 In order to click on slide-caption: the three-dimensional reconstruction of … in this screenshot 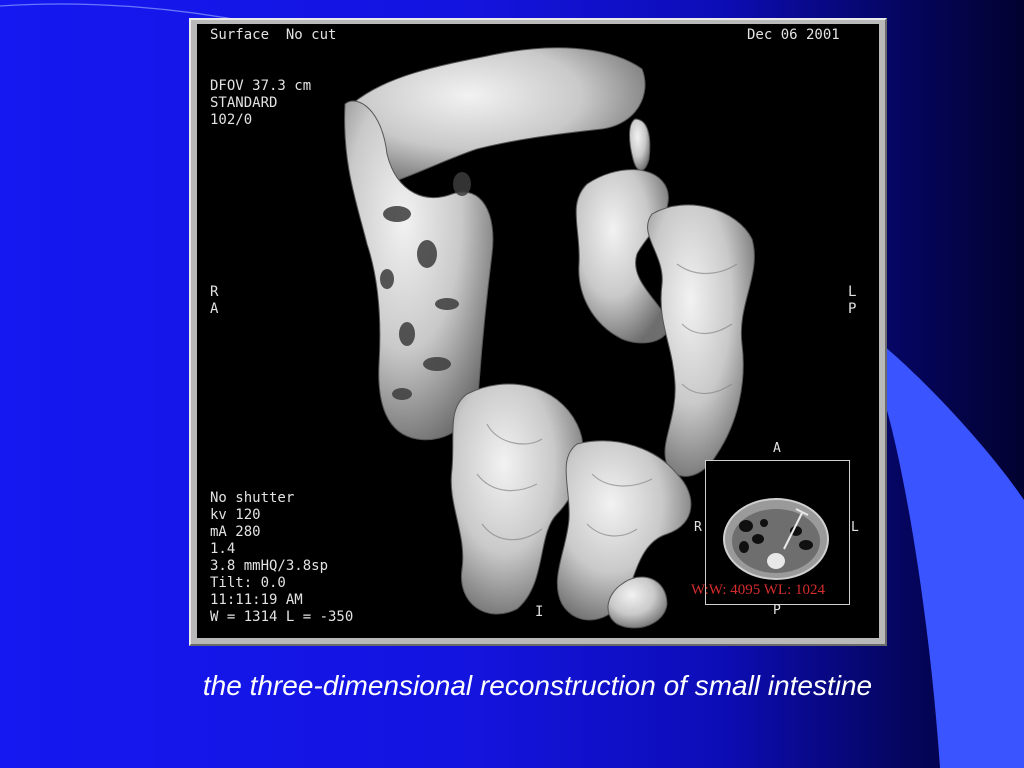, I will do `click(537, 685)`.